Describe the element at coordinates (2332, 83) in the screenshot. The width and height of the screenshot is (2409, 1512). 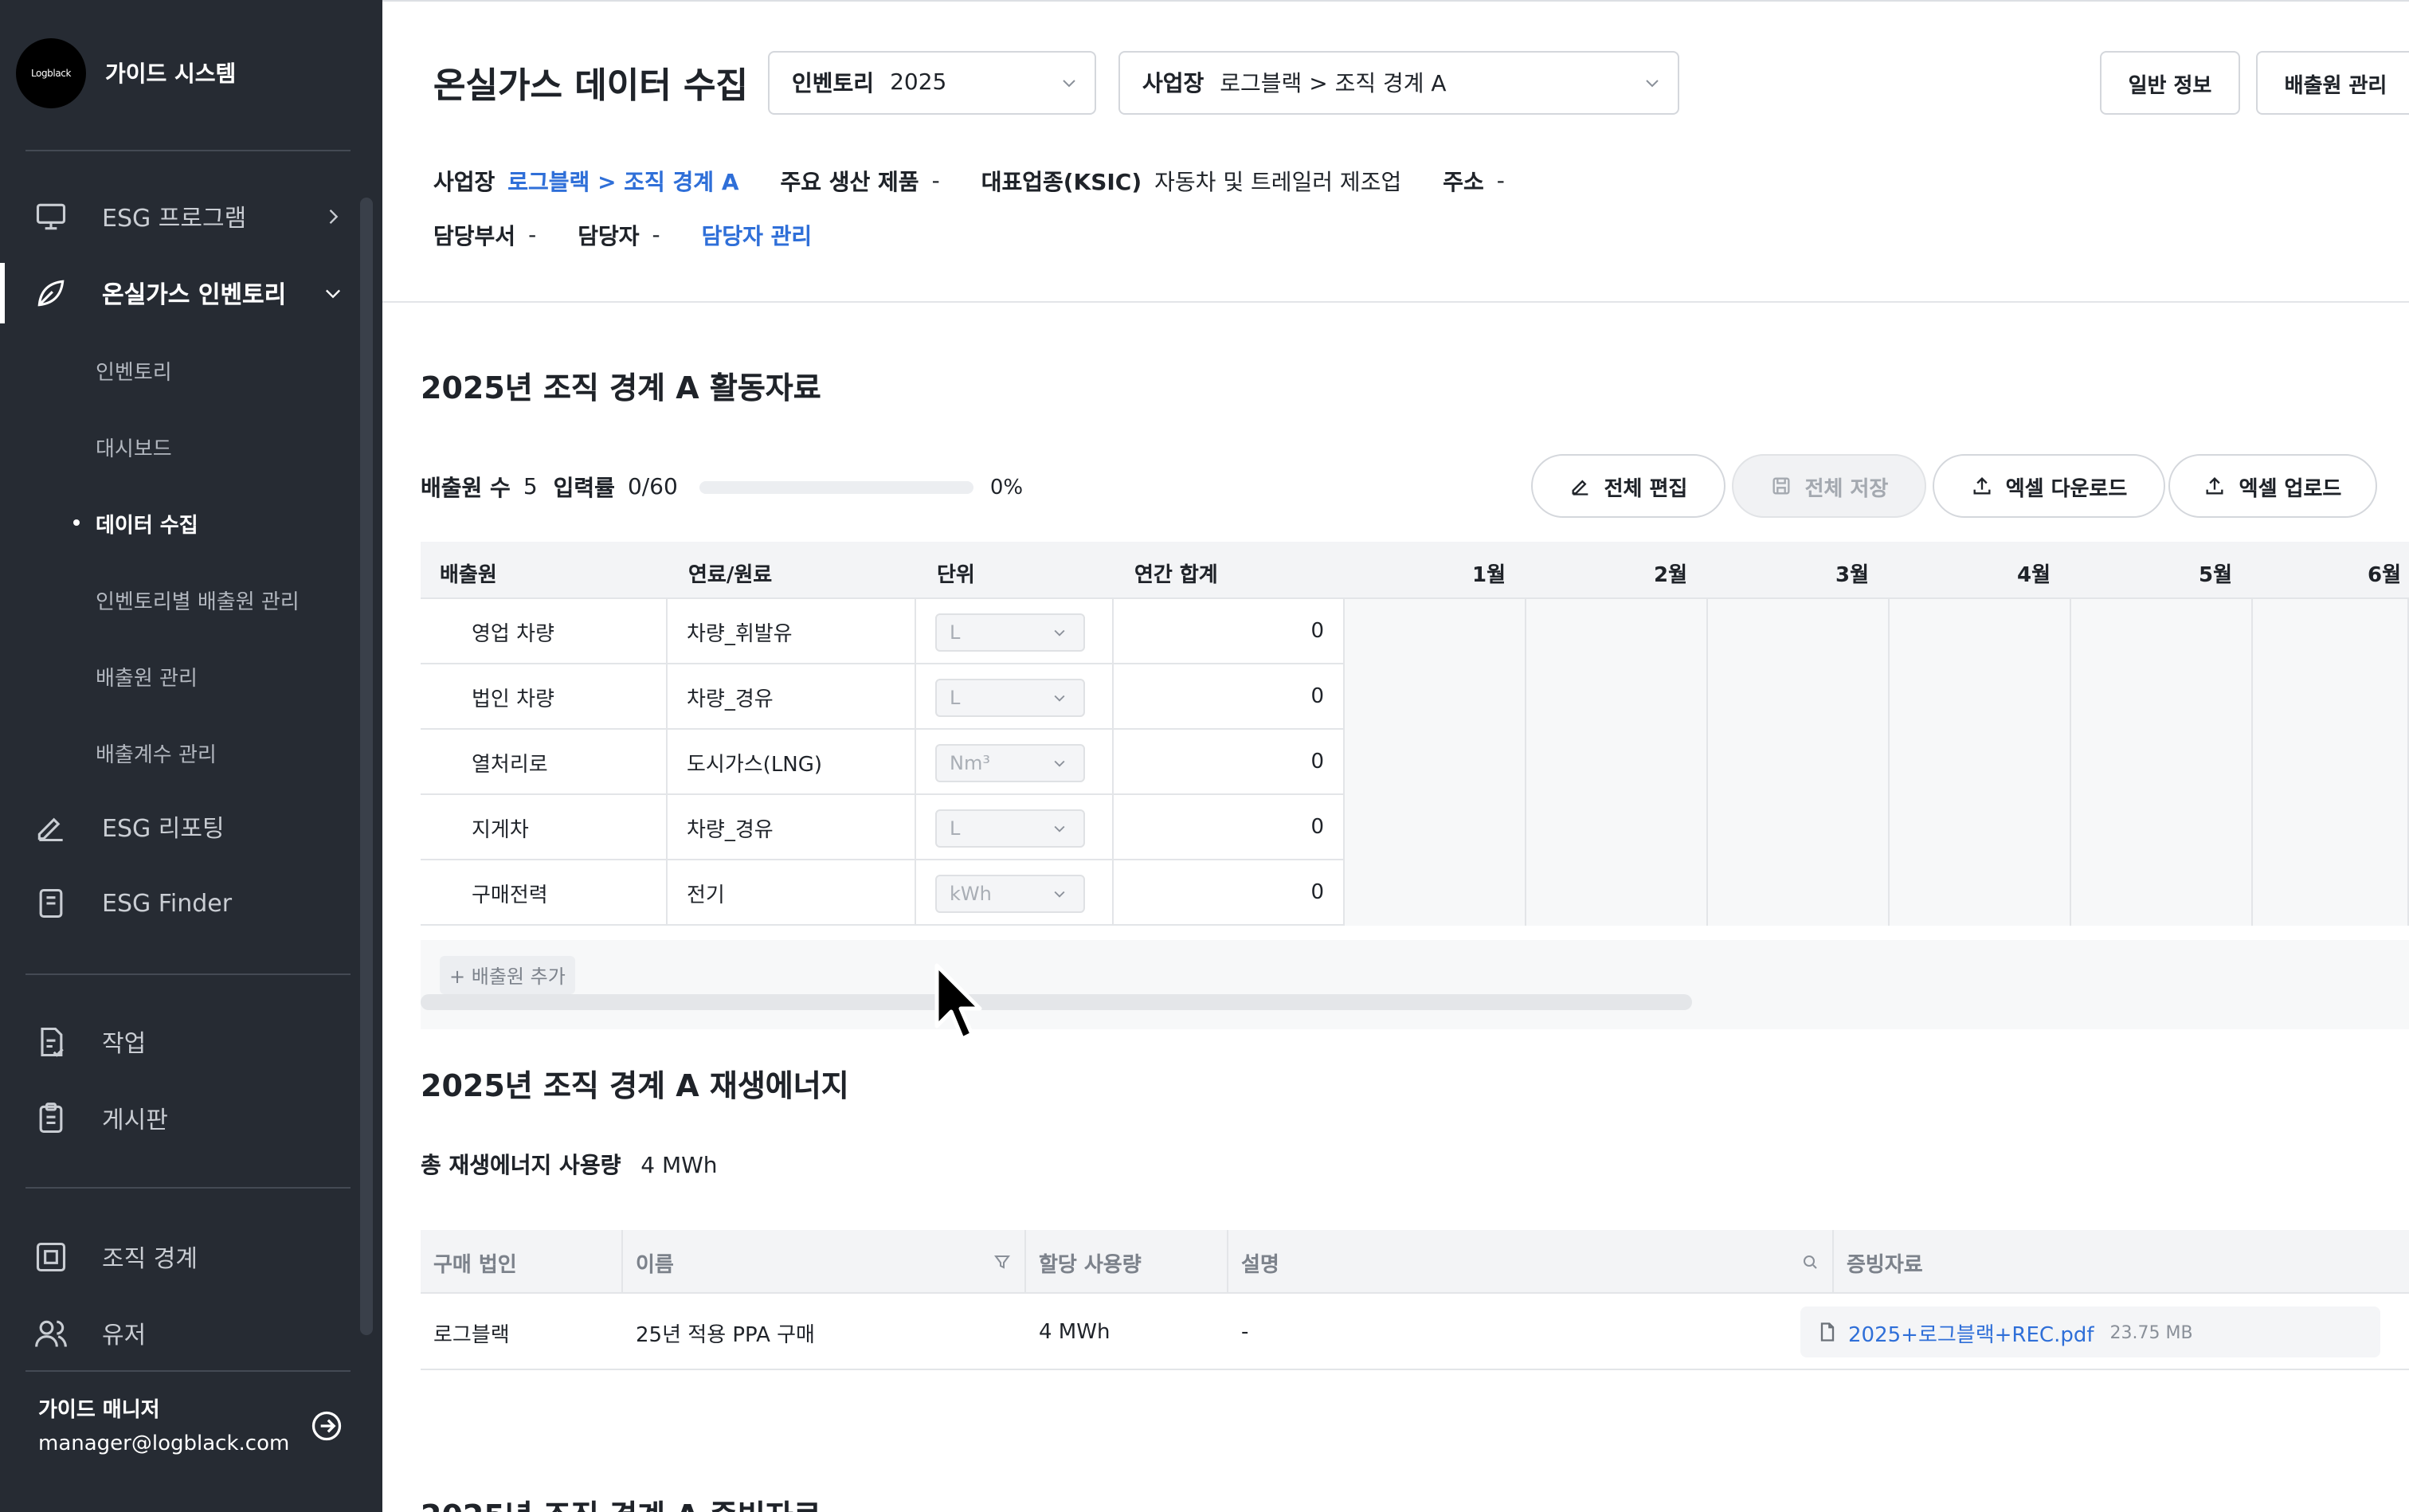
I see `emission-source-management-button: 배출원 관리` at that location.